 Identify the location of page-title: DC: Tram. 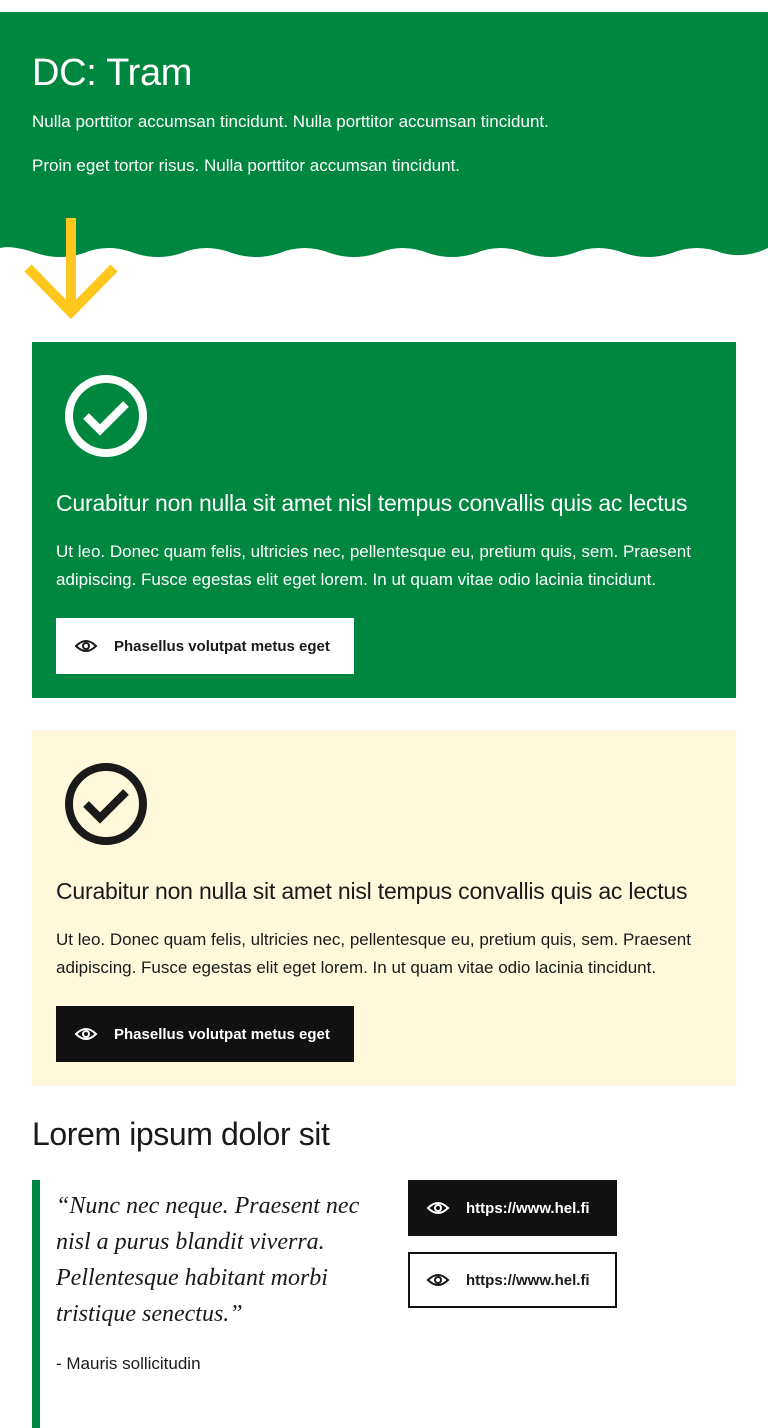
(112, 73).